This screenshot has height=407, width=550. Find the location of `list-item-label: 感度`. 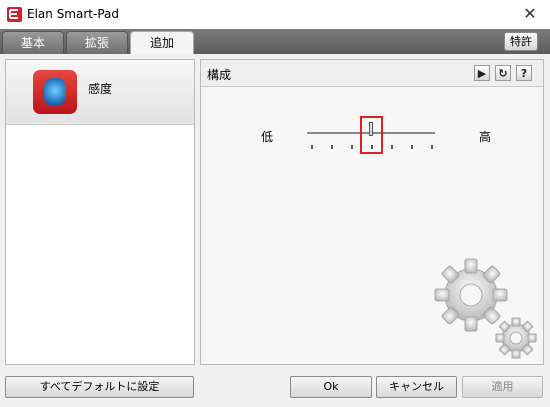

list-item-label: 感度 is located at coordinates (100, 89).